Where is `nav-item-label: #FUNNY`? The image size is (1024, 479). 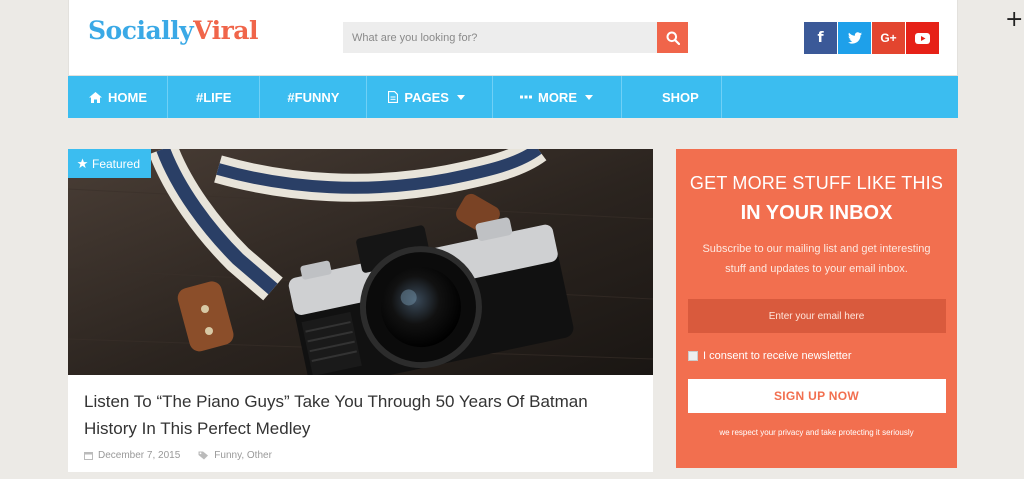 nav-item-label: #FUNNY is located at coordinates (313, 97).